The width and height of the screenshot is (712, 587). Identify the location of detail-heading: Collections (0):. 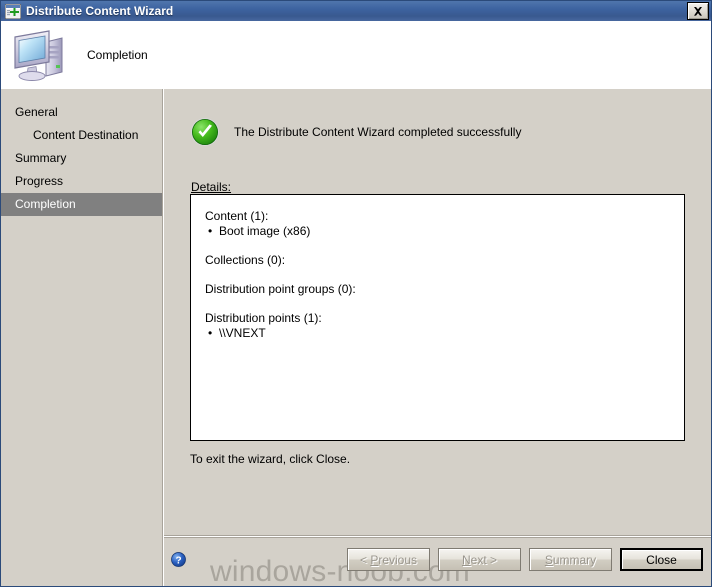
(245, 260).